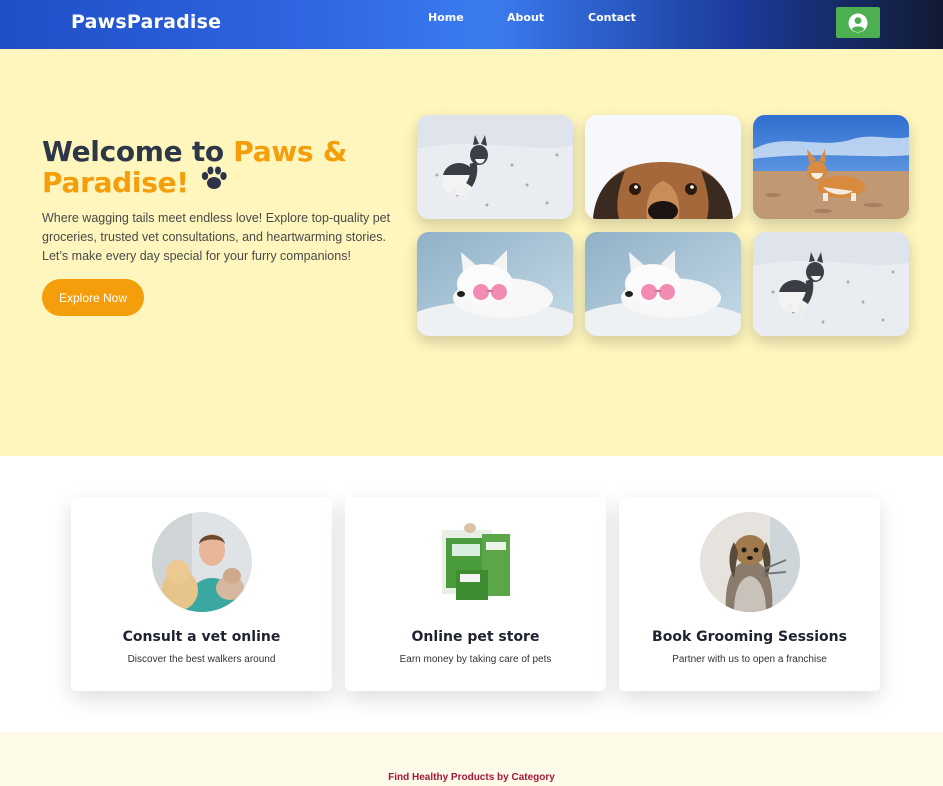 This screenshot has width=943, height=786. I want to click on category-section: Find Healthy Products by Category, so click(471, 759).